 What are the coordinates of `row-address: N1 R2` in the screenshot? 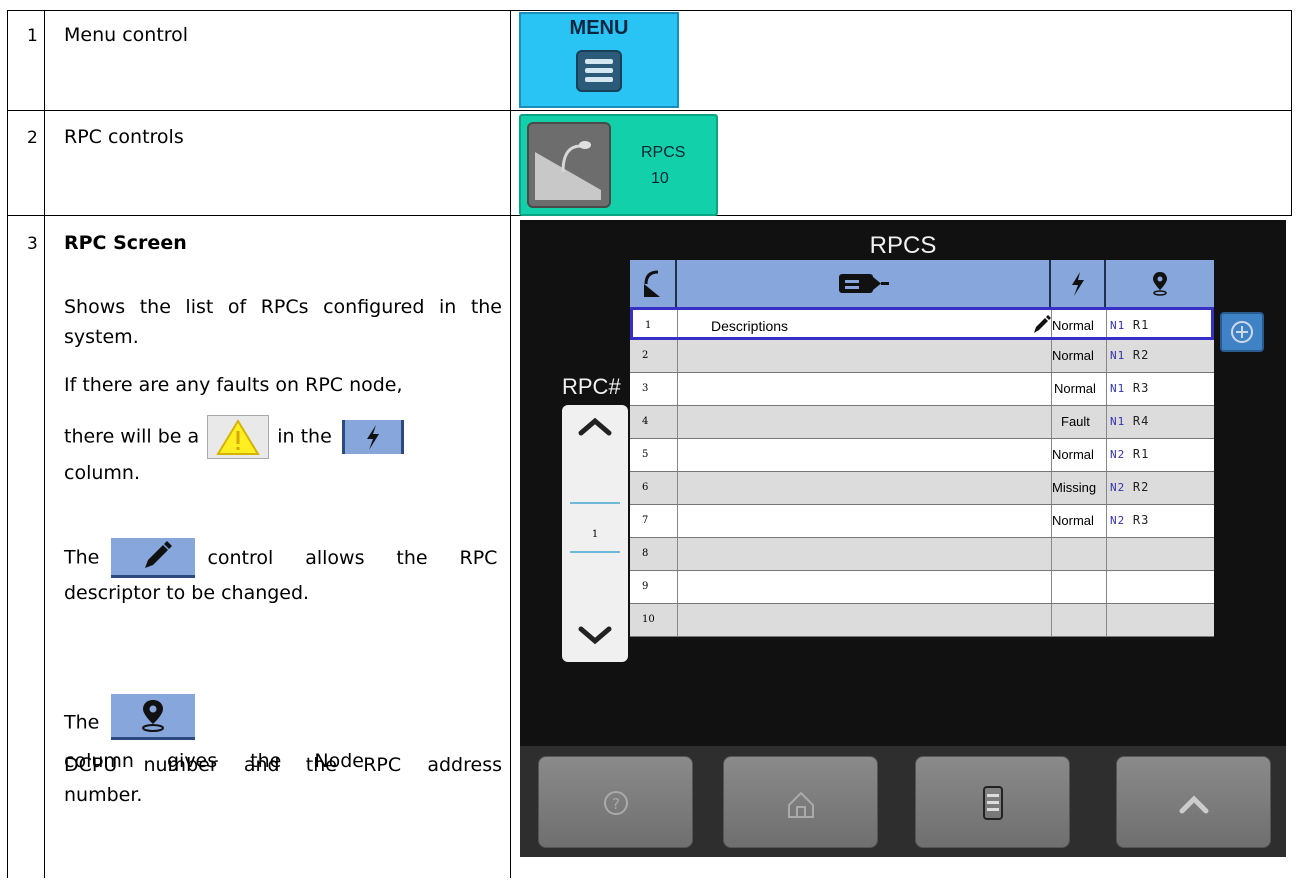 It's located at (1129, 355).